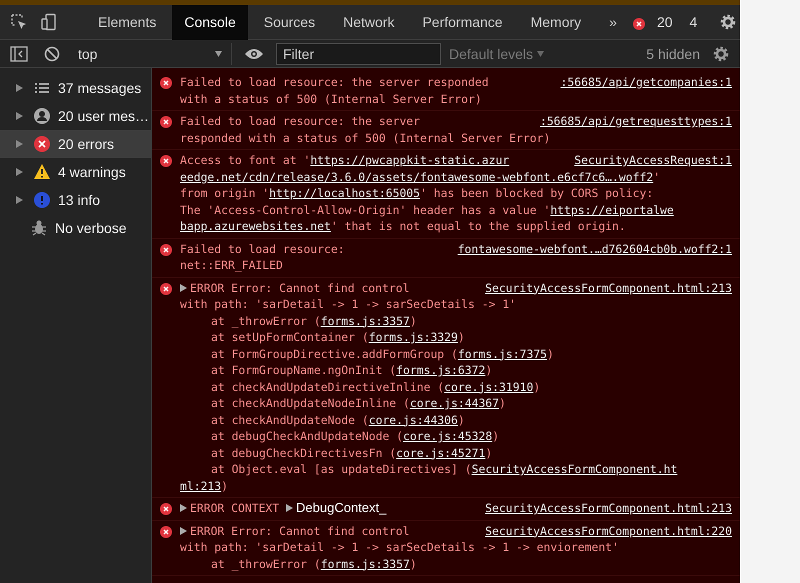 The width and height of the screenshot is (800, 583). Describe the element at coordinates (225, 193) in the screenshot. I see `message-text: from origin '` at that location.